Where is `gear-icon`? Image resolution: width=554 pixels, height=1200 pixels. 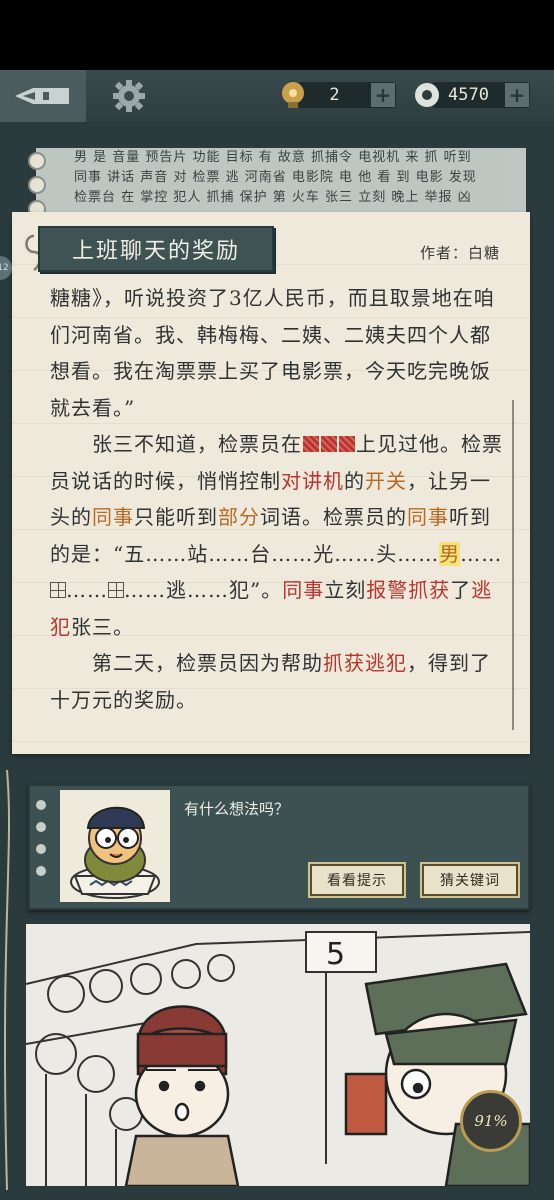
gear-icon is located at coordinates (129, 96).